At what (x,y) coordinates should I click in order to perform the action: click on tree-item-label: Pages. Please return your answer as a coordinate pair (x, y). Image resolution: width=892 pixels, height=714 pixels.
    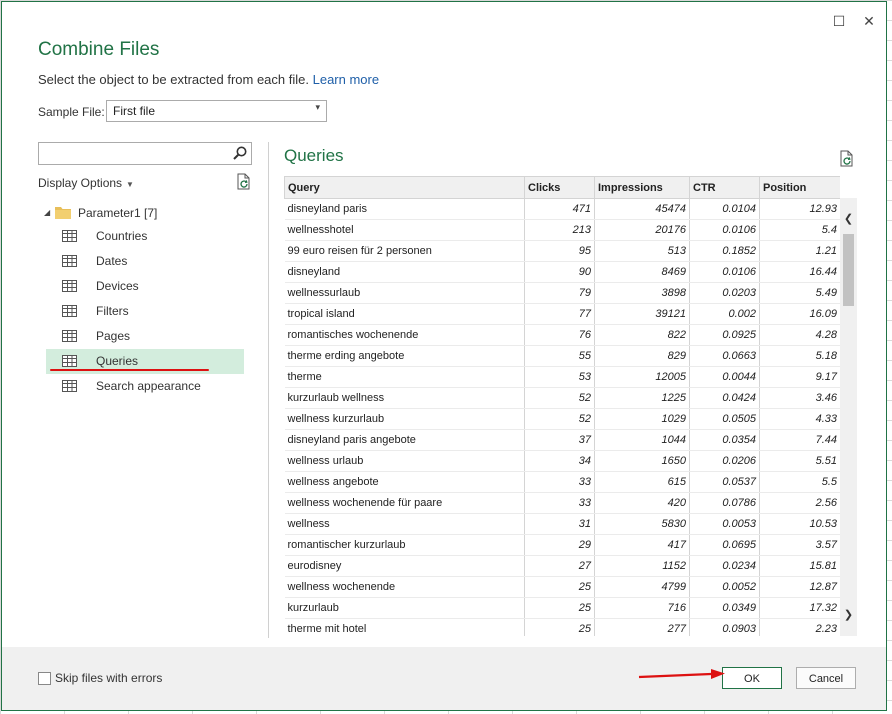
    Looking at the image, I should click on (113, 336).